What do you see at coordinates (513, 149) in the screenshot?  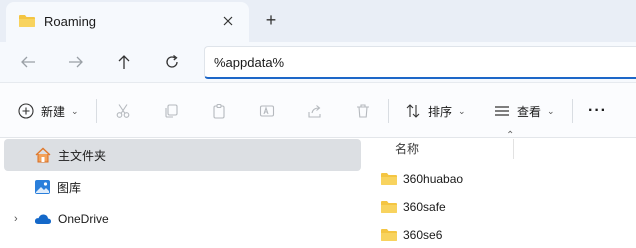 I see `column-divider` at bounding box center [513, 149].